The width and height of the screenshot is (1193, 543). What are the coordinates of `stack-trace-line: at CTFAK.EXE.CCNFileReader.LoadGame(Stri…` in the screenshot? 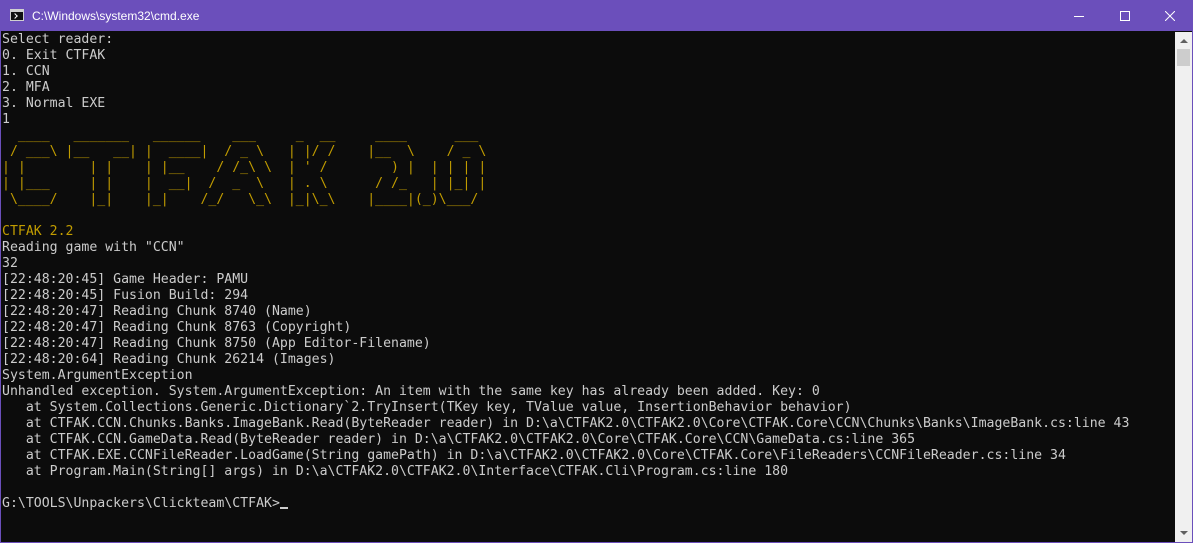 It's located at (534, 455).